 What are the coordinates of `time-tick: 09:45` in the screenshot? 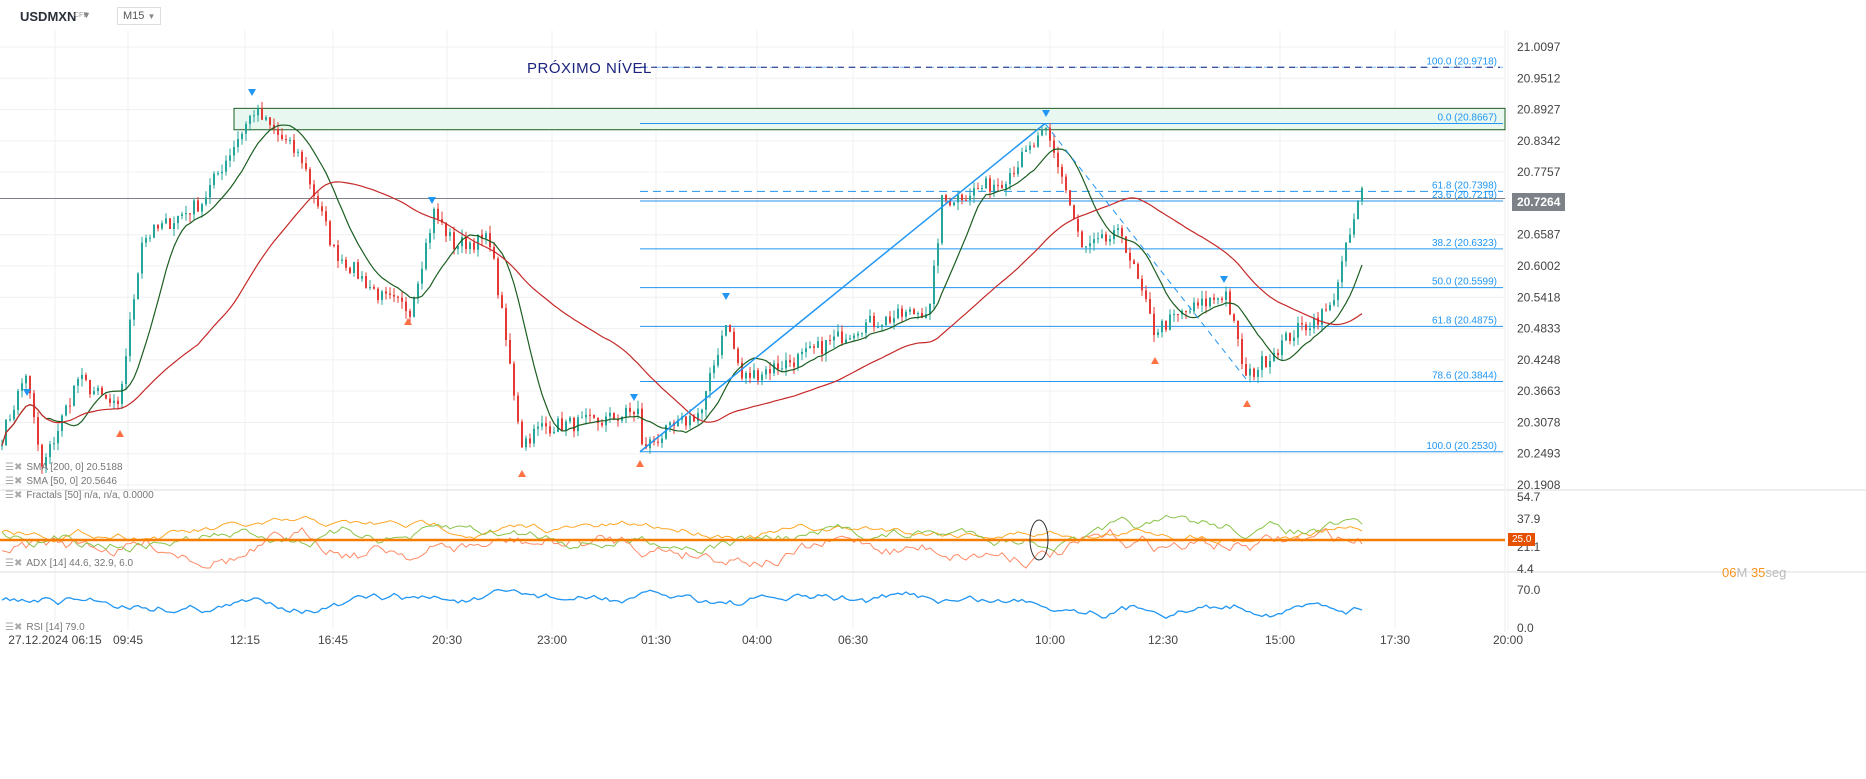 It's located at (128, 640).